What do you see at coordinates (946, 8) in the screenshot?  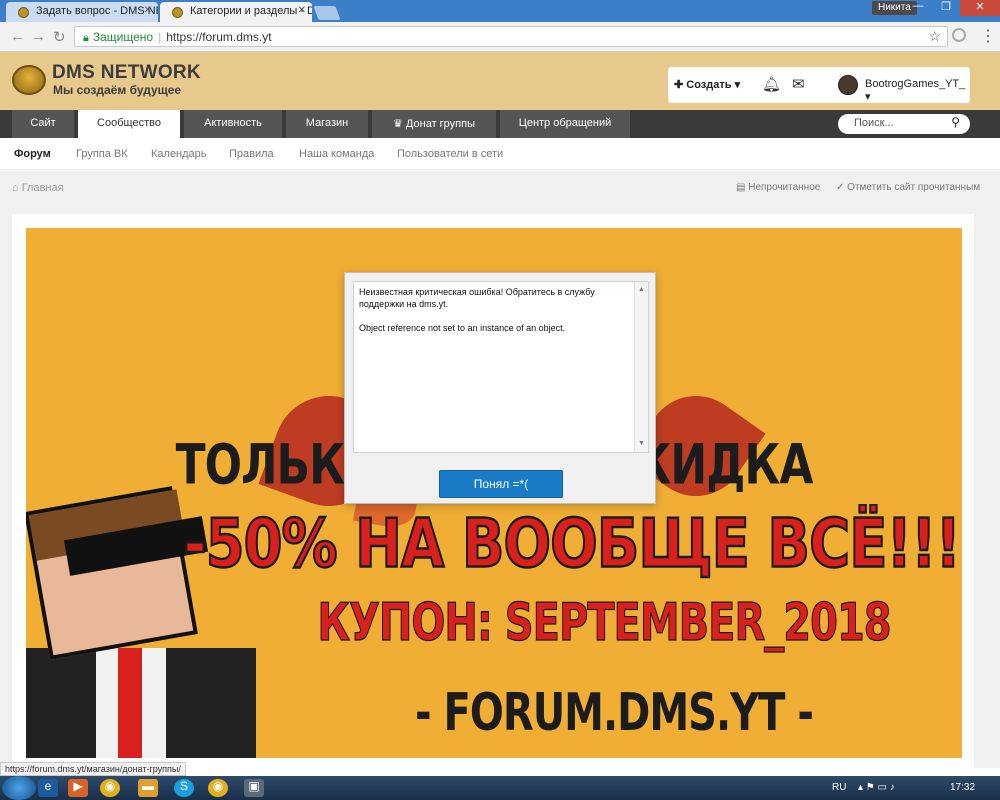 I see `maximize-icon: ❐` at bounding box center [946, 8].